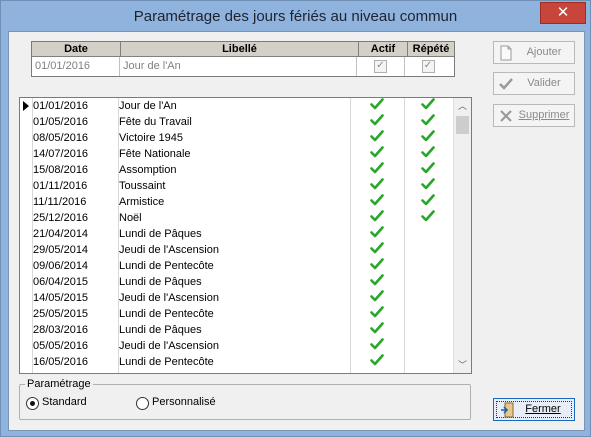 Image resolution: width=591 pixels, height=437 pixels. Describe the element at coordinates (240, 266) in the screenshot. I see `table-row: 09/06/2014 Lundi de Pentecôte` at that location.